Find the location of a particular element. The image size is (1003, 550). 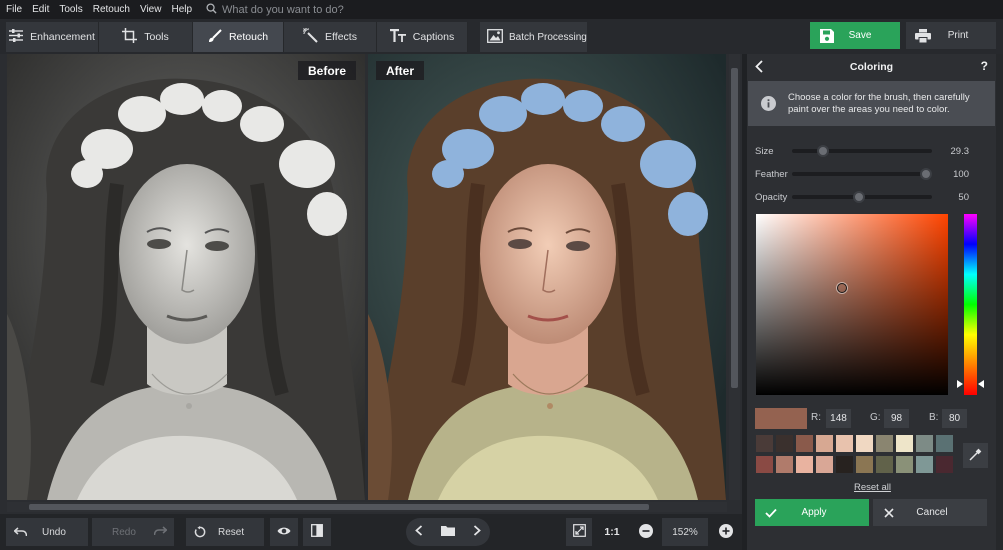

menu-tools: Tools is located at coordinates (70, 9).